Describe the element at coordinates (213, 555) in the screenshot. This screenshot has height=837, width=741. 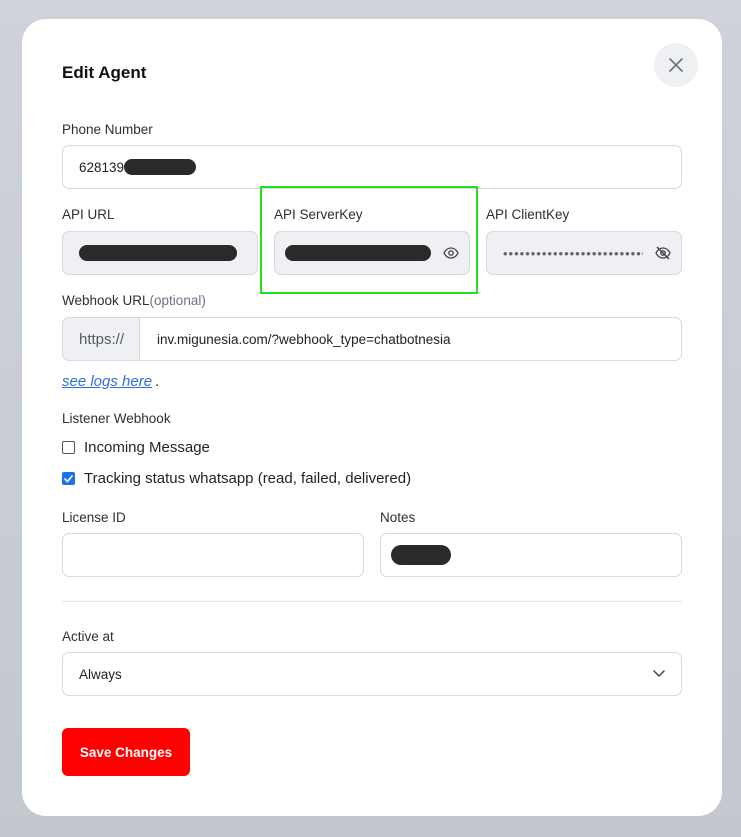
I see `license-id-input` at that location.